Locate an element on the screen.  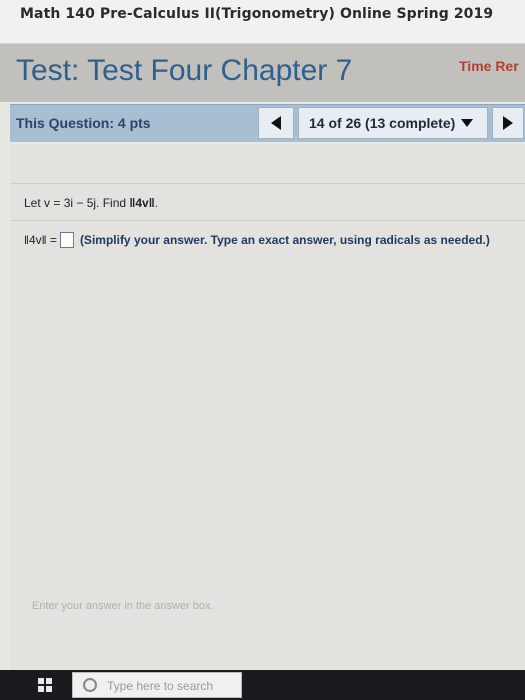
arrow-left-icon is located at coordinates (276, 123).